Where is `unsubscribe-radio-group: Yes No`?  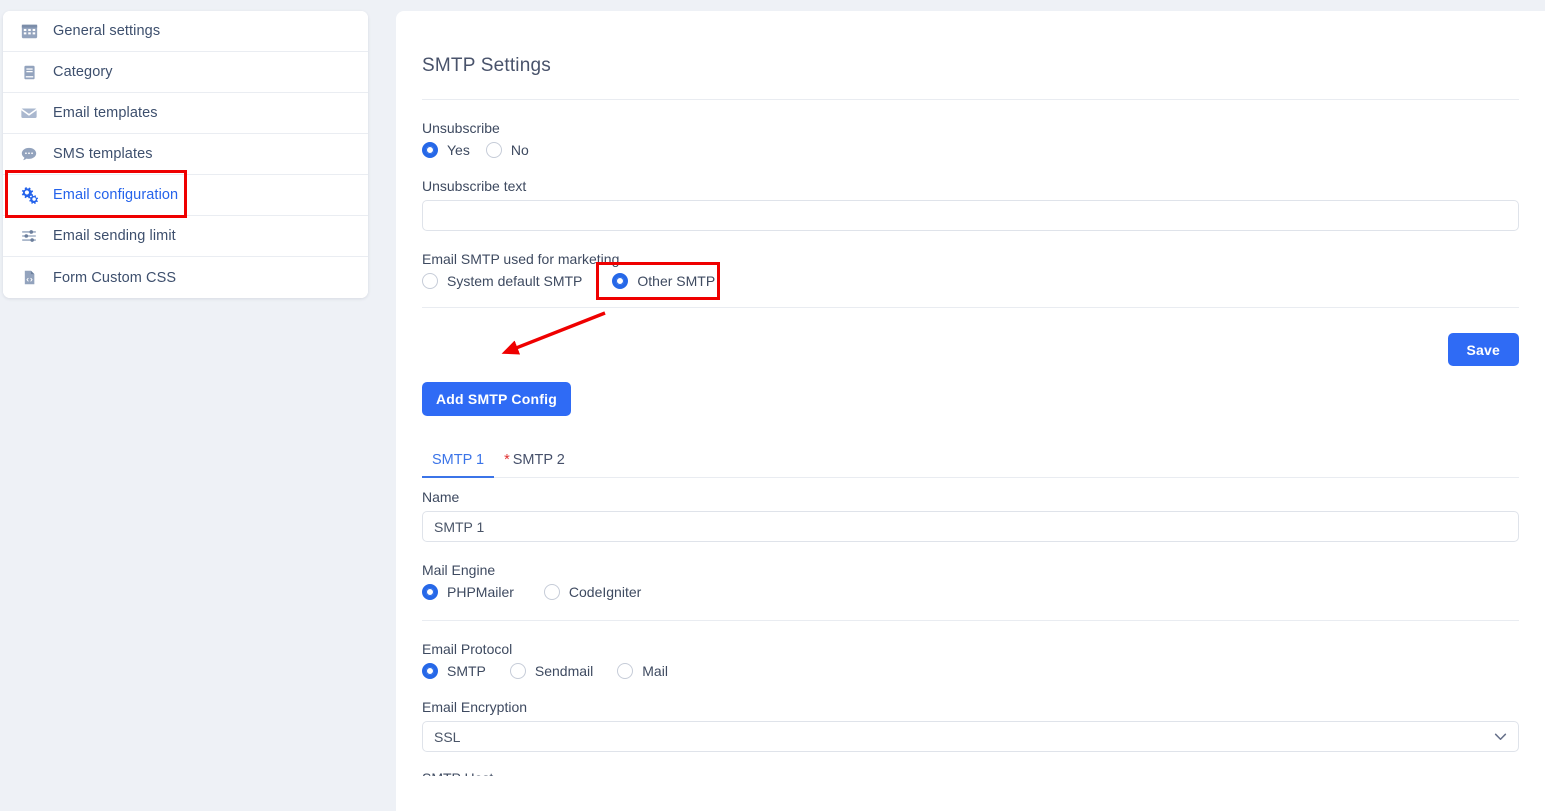 unsubscribe-radio-group: Yes No is located at coordinates (970, 150).